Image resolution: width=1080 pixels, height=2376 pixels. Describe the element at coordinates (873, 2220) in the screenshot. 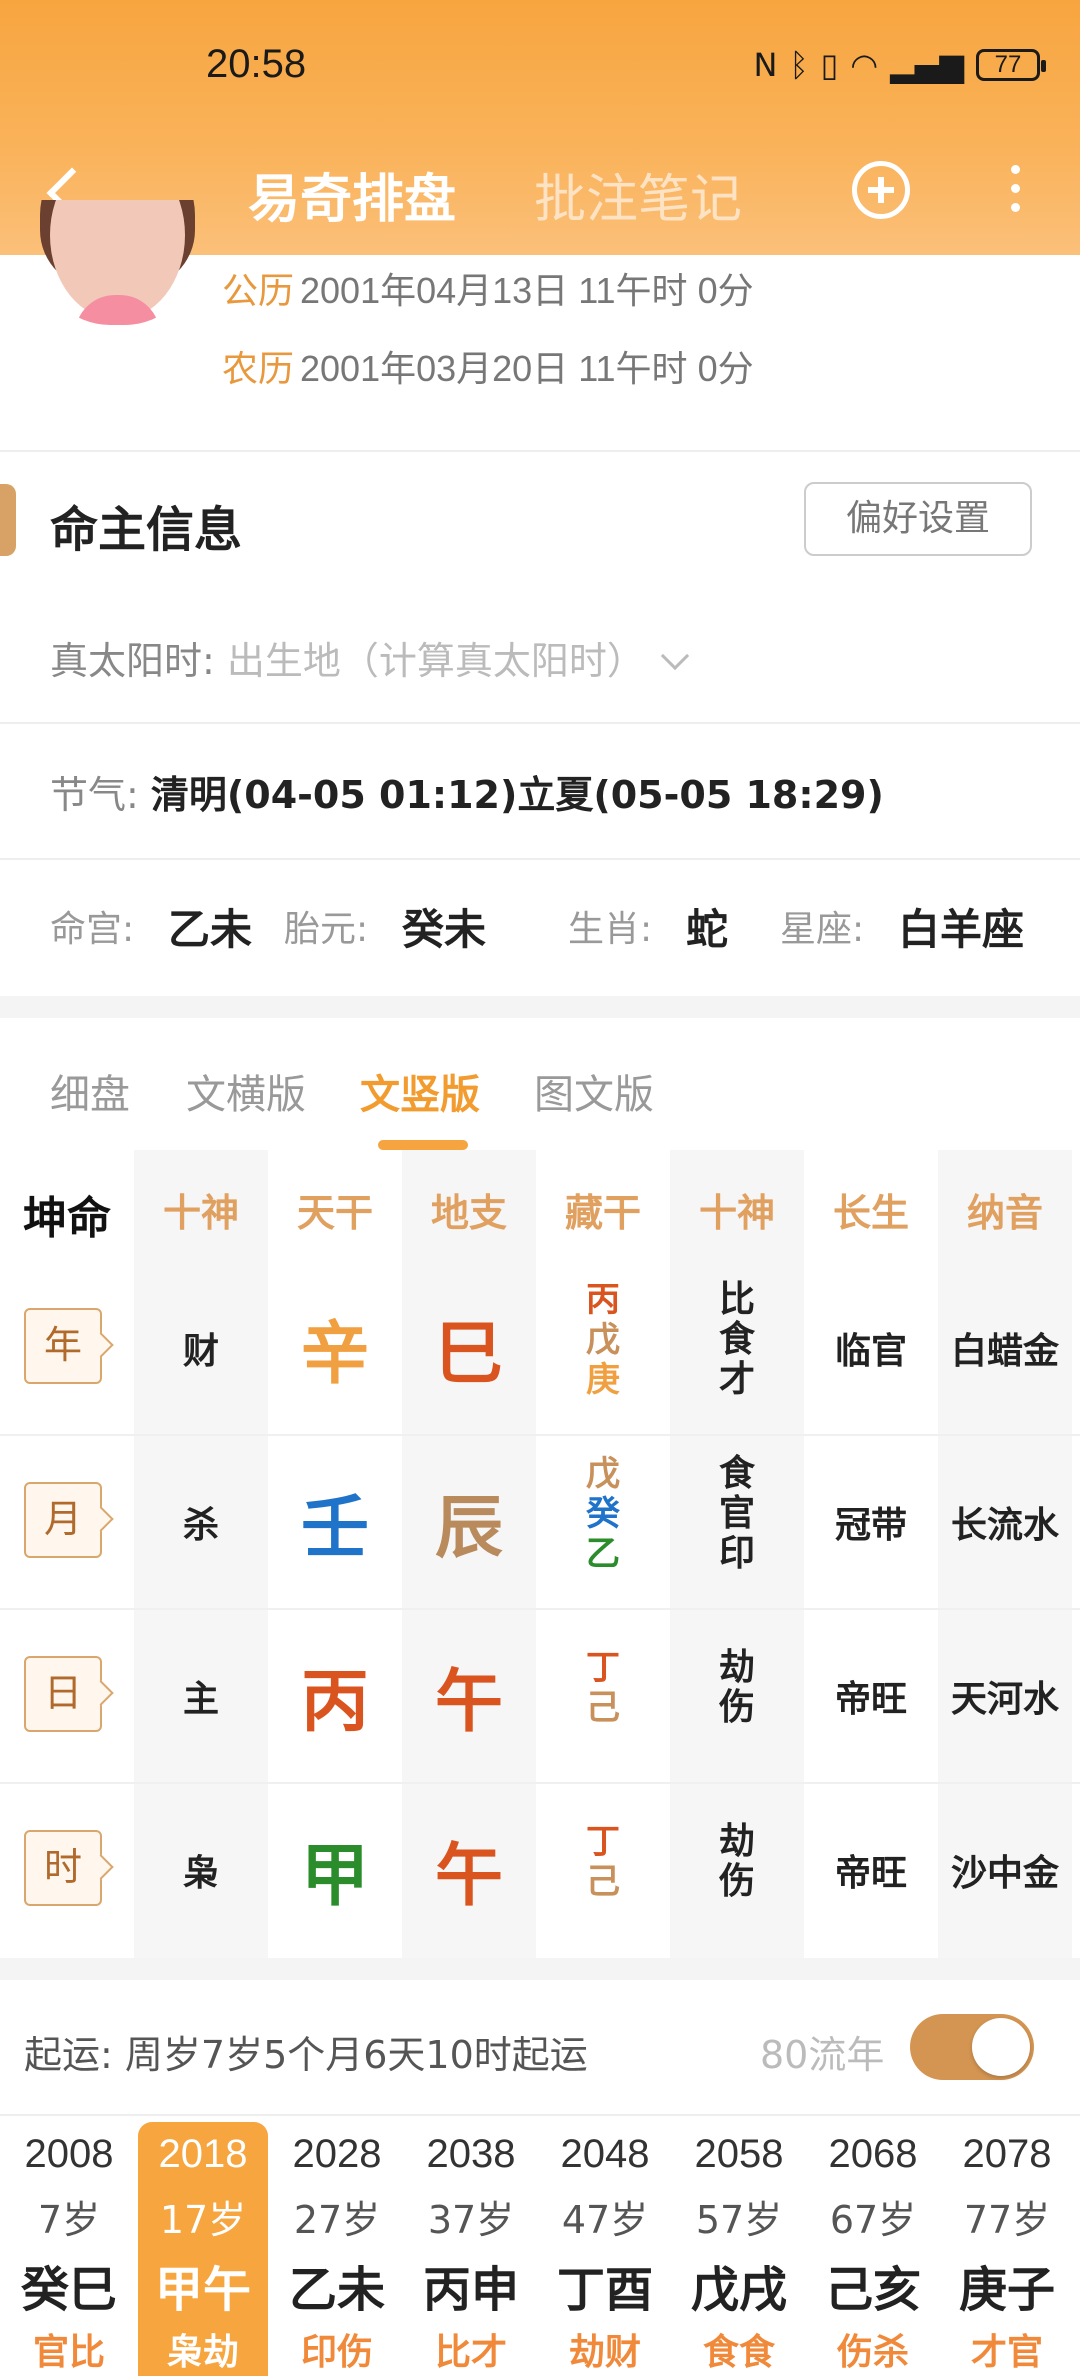

I see `dayun-age: 67岁` at that location.